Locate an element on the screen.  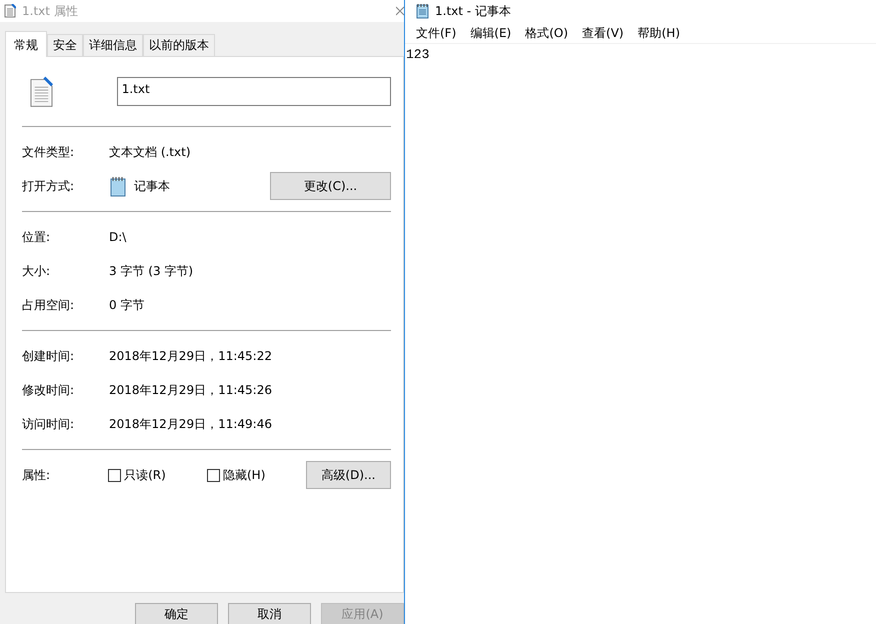
file-name-field: 1.txt is located at coordinates (253, 91).